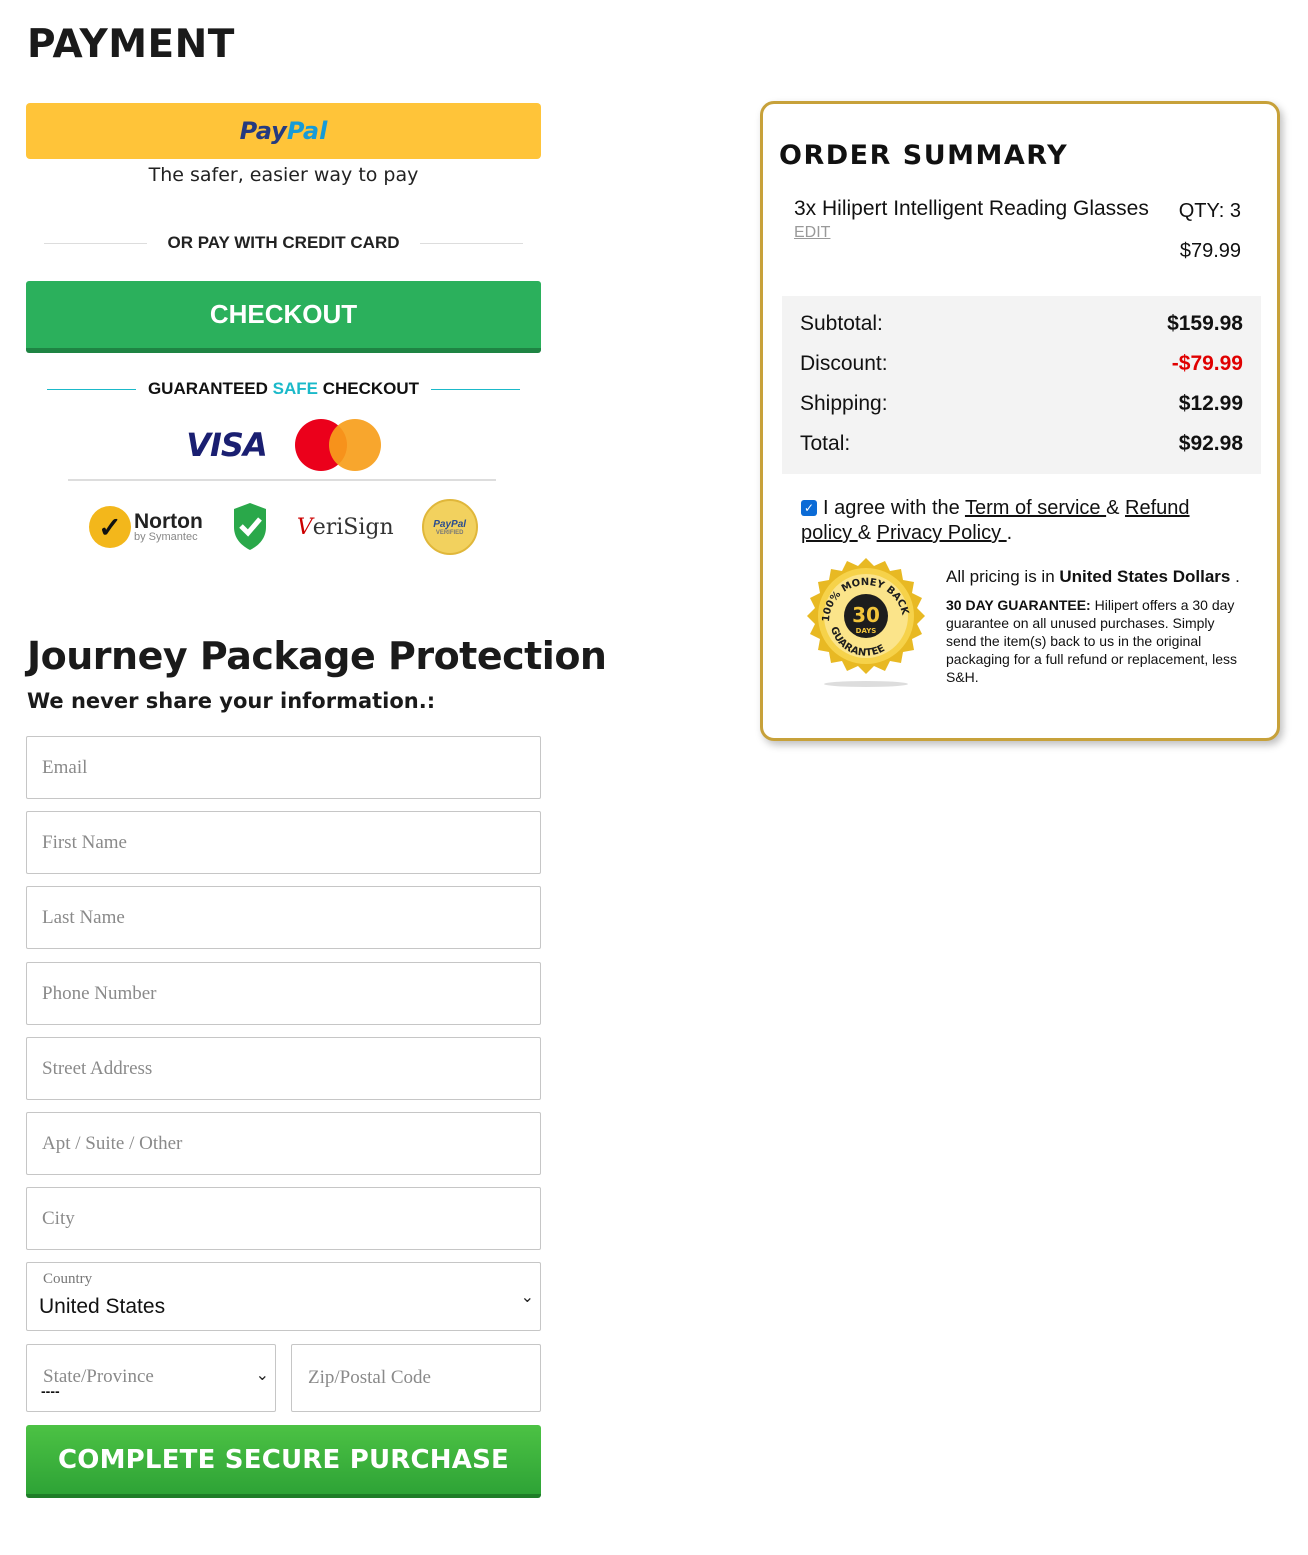  I want to click on discount-row: Discount: -$79.99, so click(1021, 363).